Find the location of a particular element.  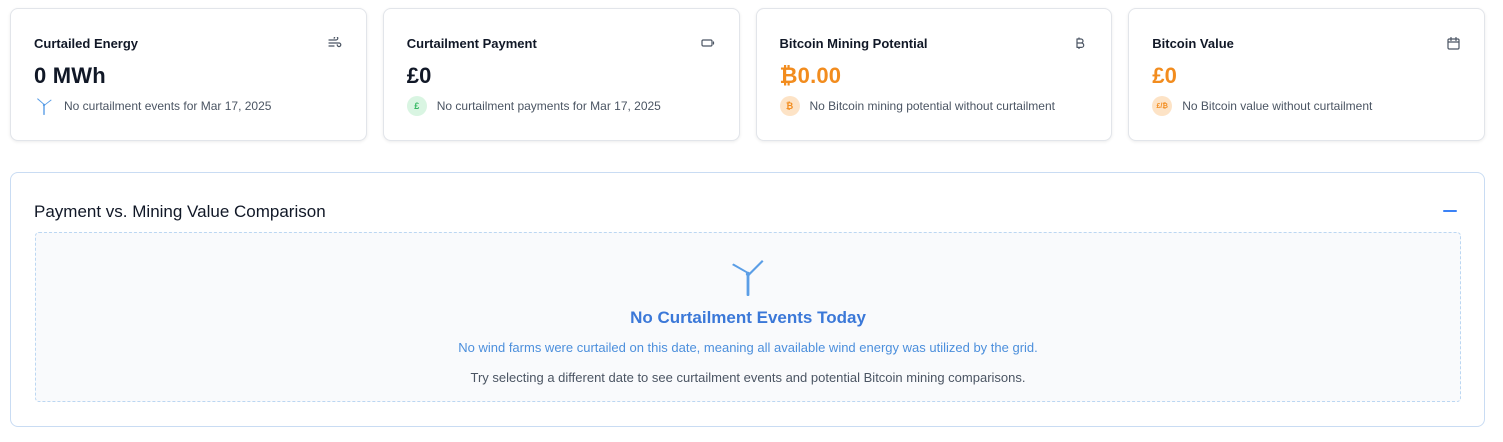

card-subtext-row: No curtailment events for Mar 17, 2025 is located at coordinates (152, 106).